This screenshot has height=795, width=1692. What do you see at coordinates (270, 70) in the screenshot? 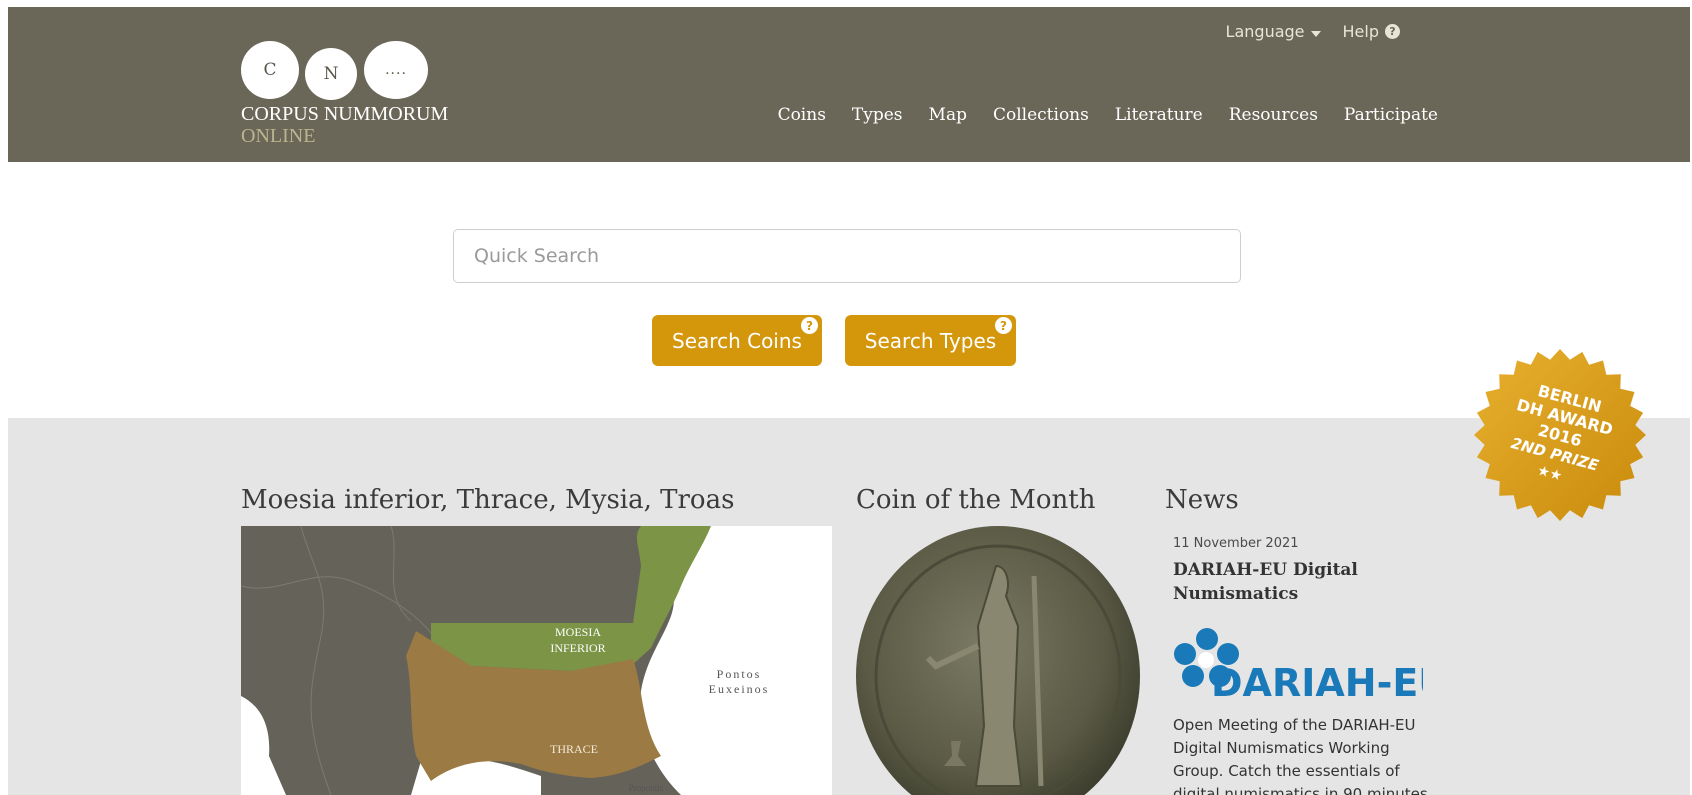
I see `logo-circle-c: C` at bounding box center [270, 70].